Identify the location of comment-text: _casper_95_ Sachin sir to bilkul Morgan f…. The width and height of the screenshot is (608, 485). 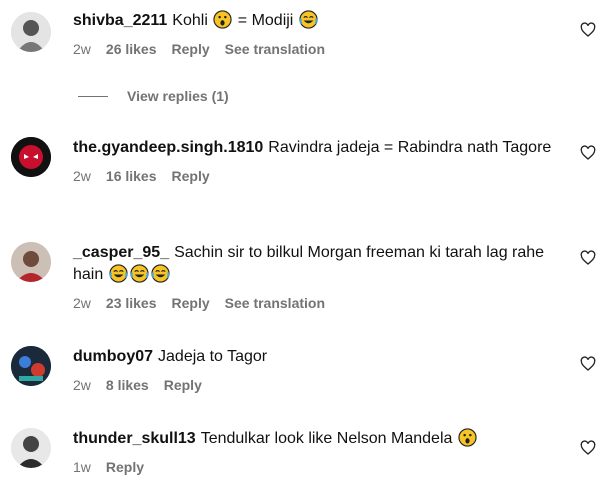
(309, 263).